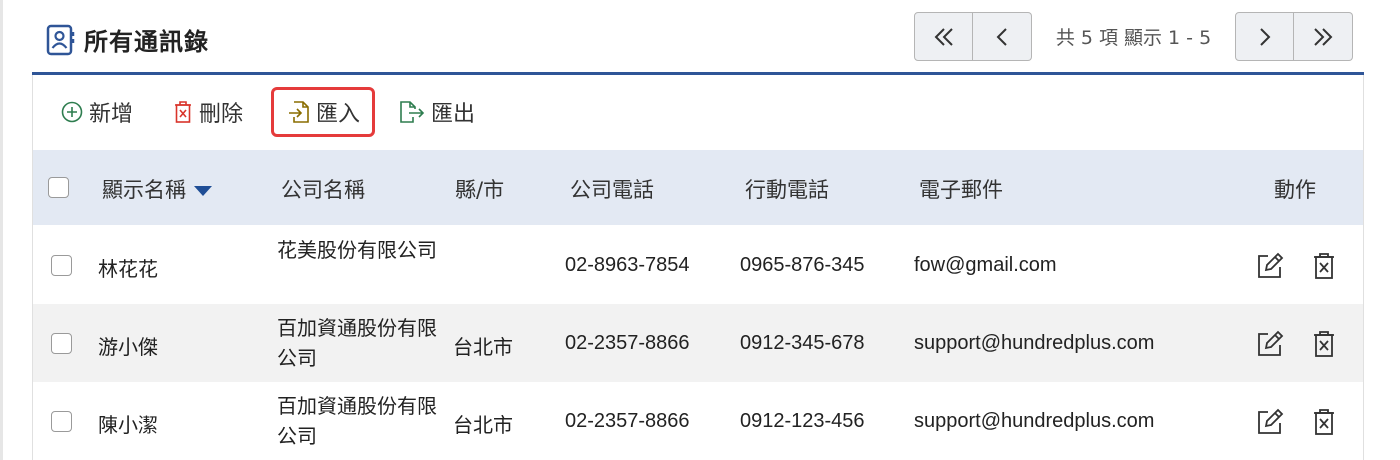  Describe the element at coordinates (183, 112) in the screenshot. I see `trash-icon` at that location.